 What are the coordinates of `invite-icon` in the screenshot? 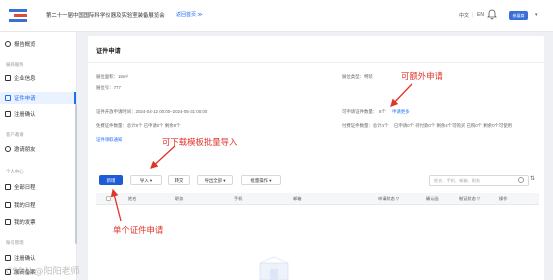 It's located at (8, 149).